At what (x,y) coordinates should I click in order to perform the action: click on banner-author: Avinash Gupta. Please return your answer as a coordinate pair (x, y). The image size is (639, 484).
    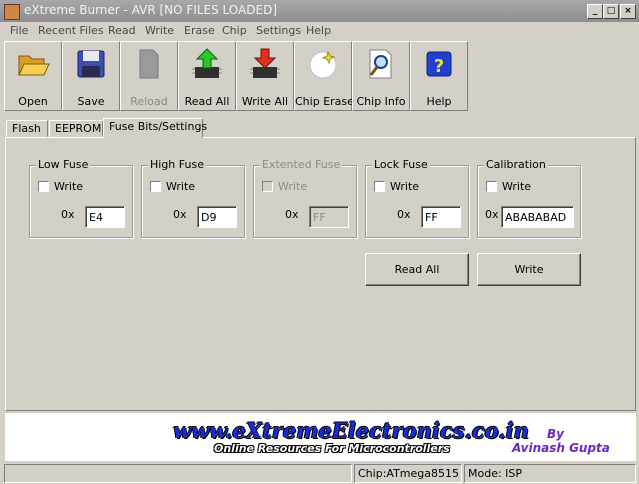
    Looking at the image, I should click on (561, 448).